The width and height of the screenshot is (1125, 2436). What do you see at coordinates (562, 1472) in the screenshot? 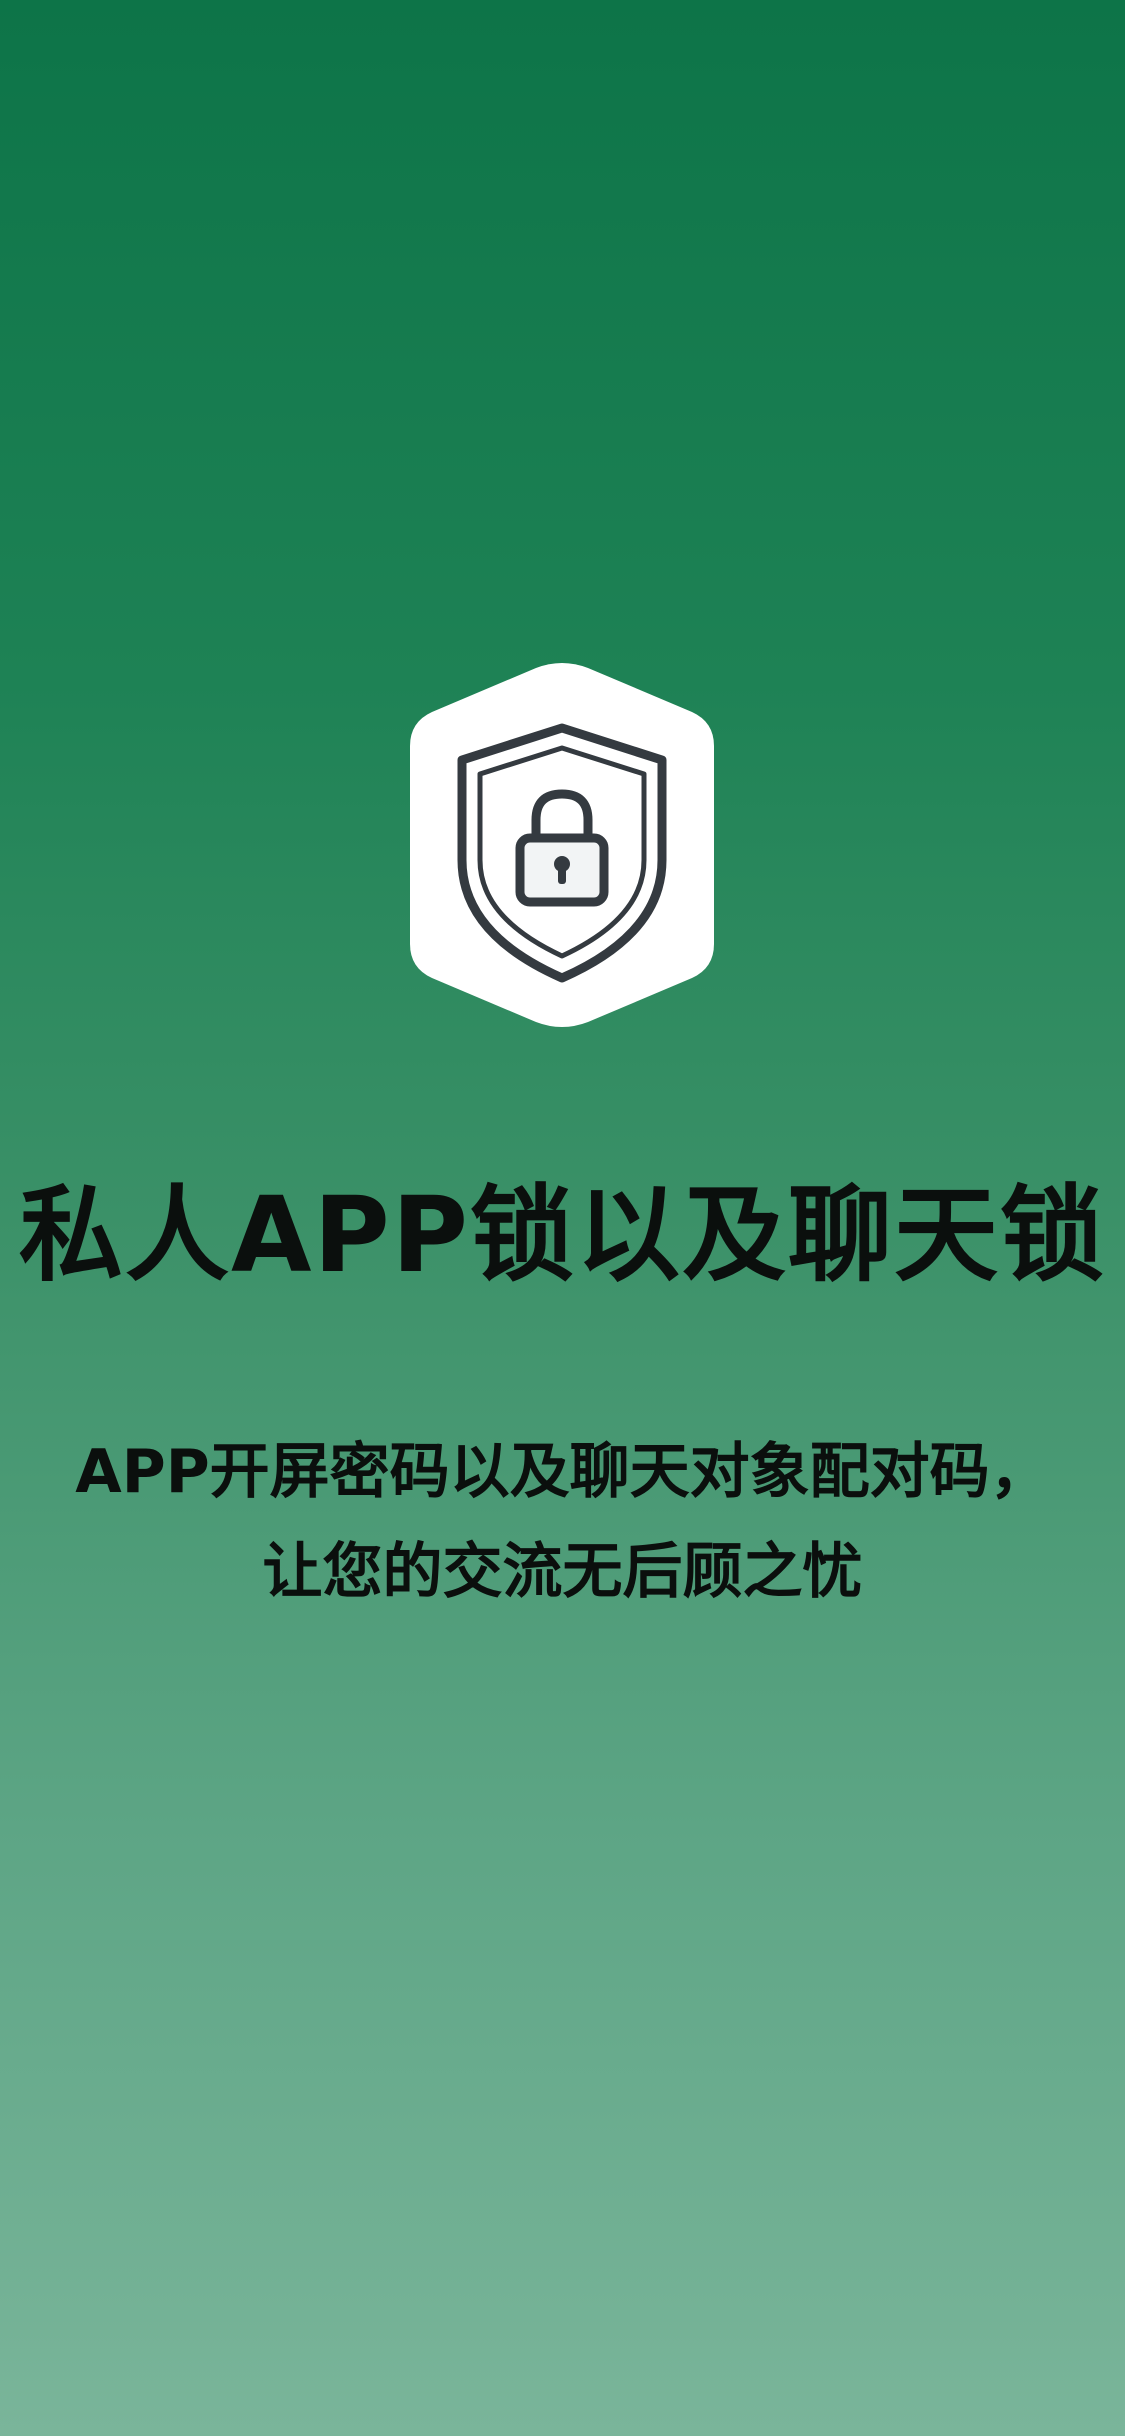
I see `subtitle-line-1: APP开屏密码以及聊天对象配对码，` at bounding box center [562, 1472].